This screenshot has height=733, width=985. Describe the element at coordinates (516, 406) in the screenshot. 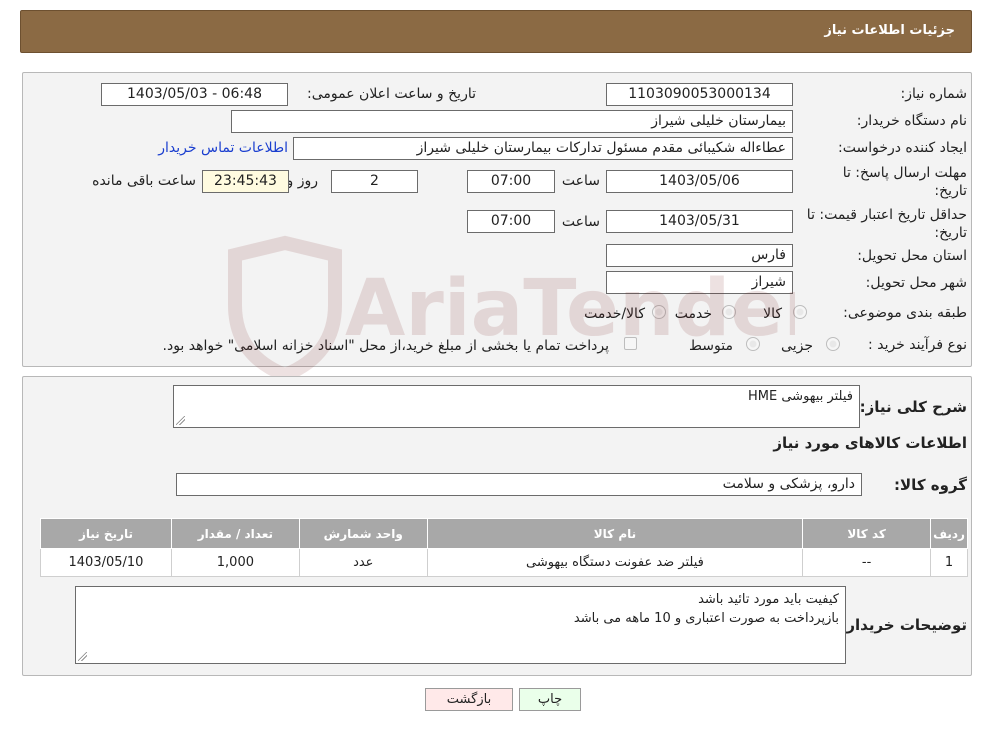

I see `need-summary-textarea: فیلتر بیهوشی HME` at that location.